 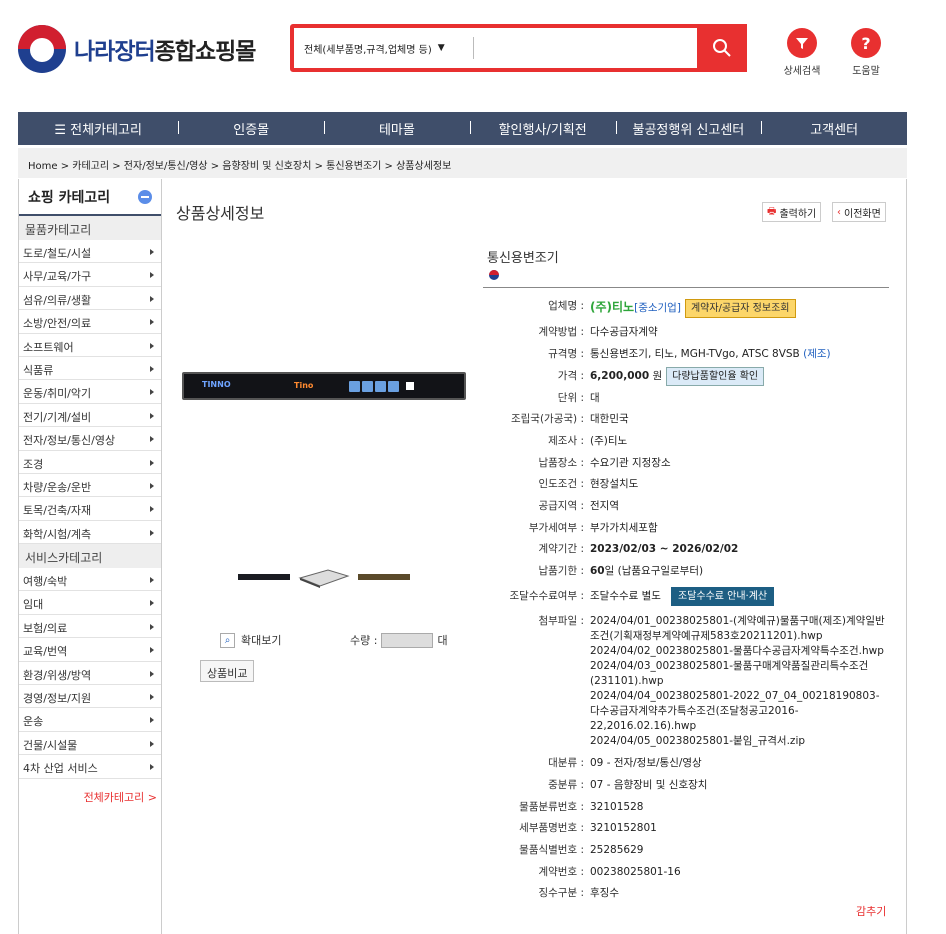 What do you see at coordinates (90, 792) in the screenshot?
I see `all-categories-link: 전체카테고리 >` at bounding box center [90, 792].